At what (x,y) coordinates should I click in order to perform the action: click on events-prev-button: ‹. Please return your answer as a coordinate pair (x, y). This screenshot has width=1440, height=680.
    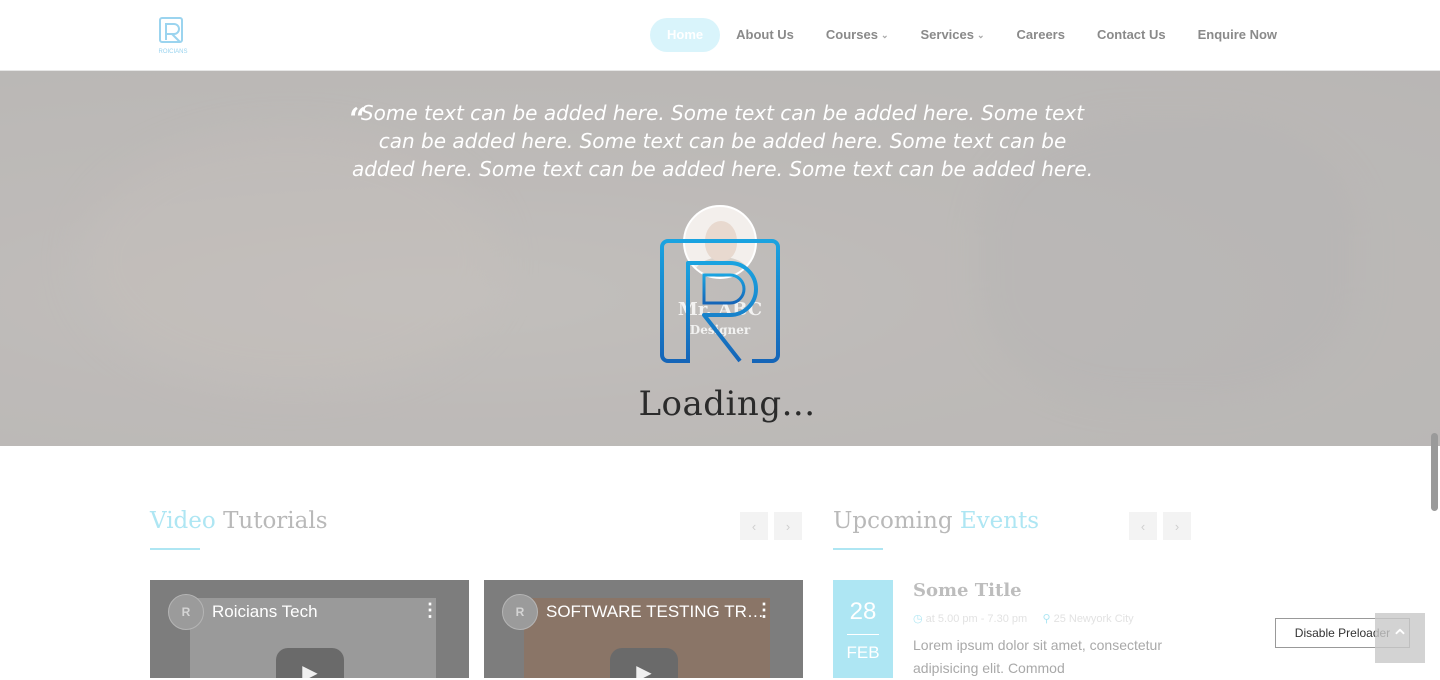
    Looking at the image, I should click on (1143, 526).